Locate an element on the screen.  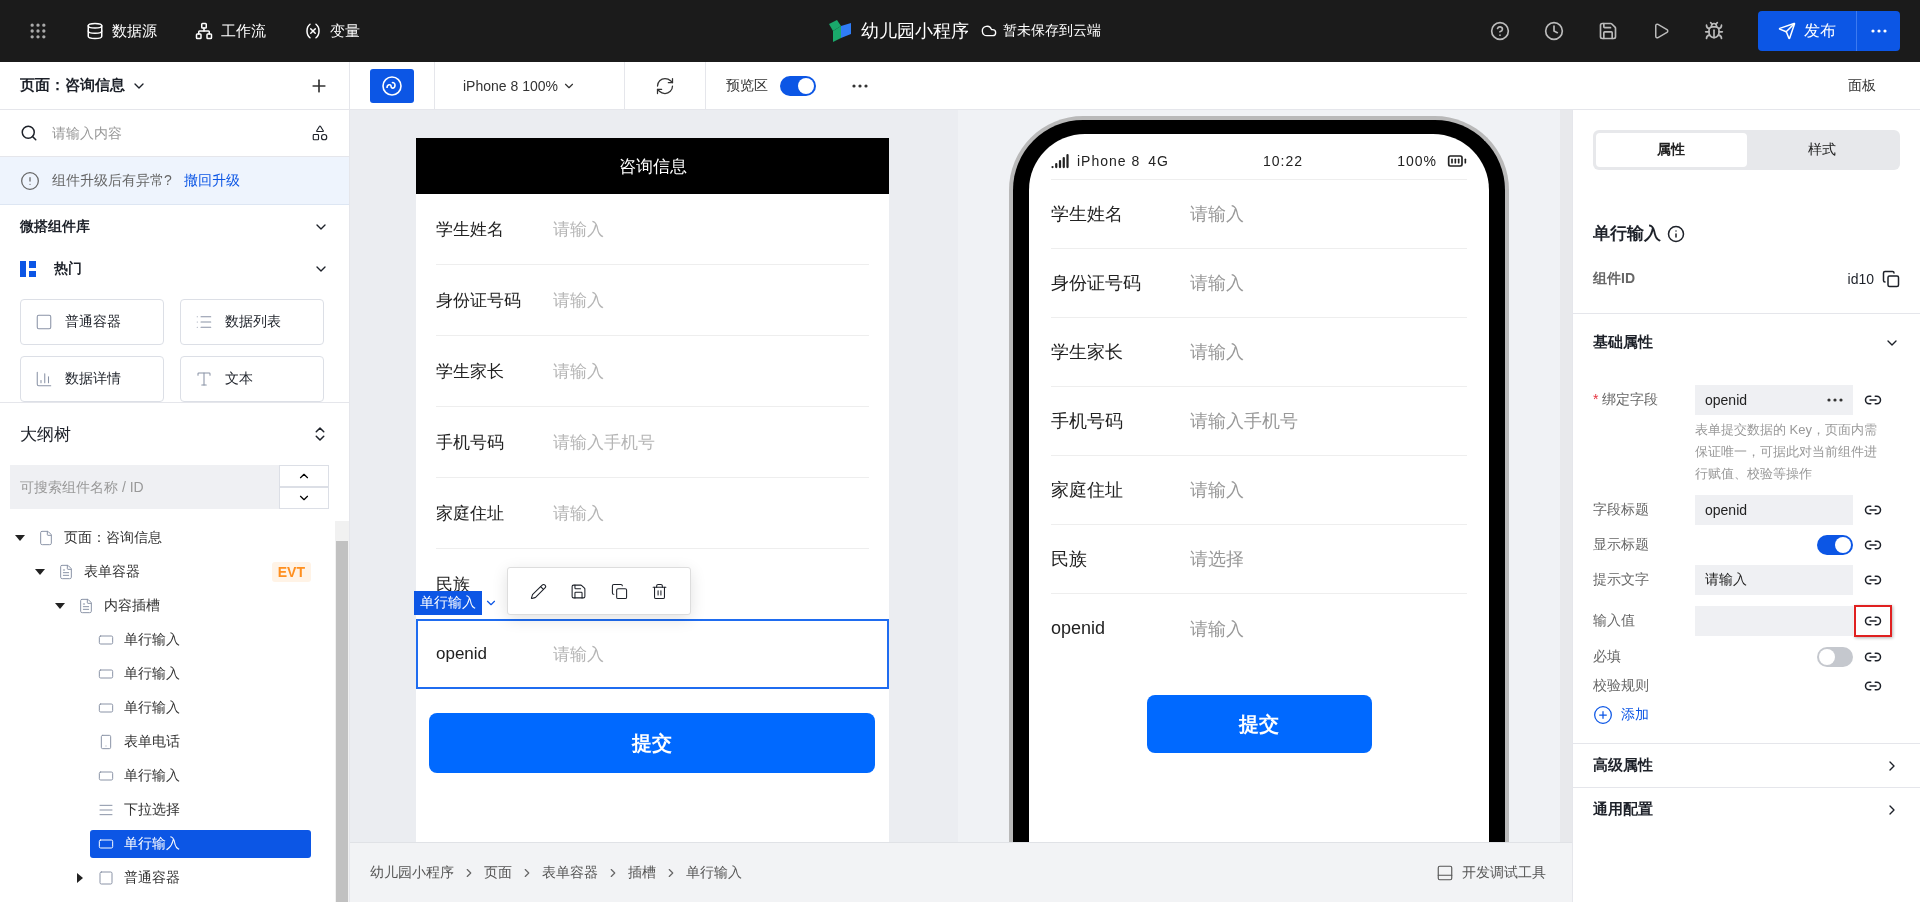
event-badge: EVT is located at coordinates (291, 572).